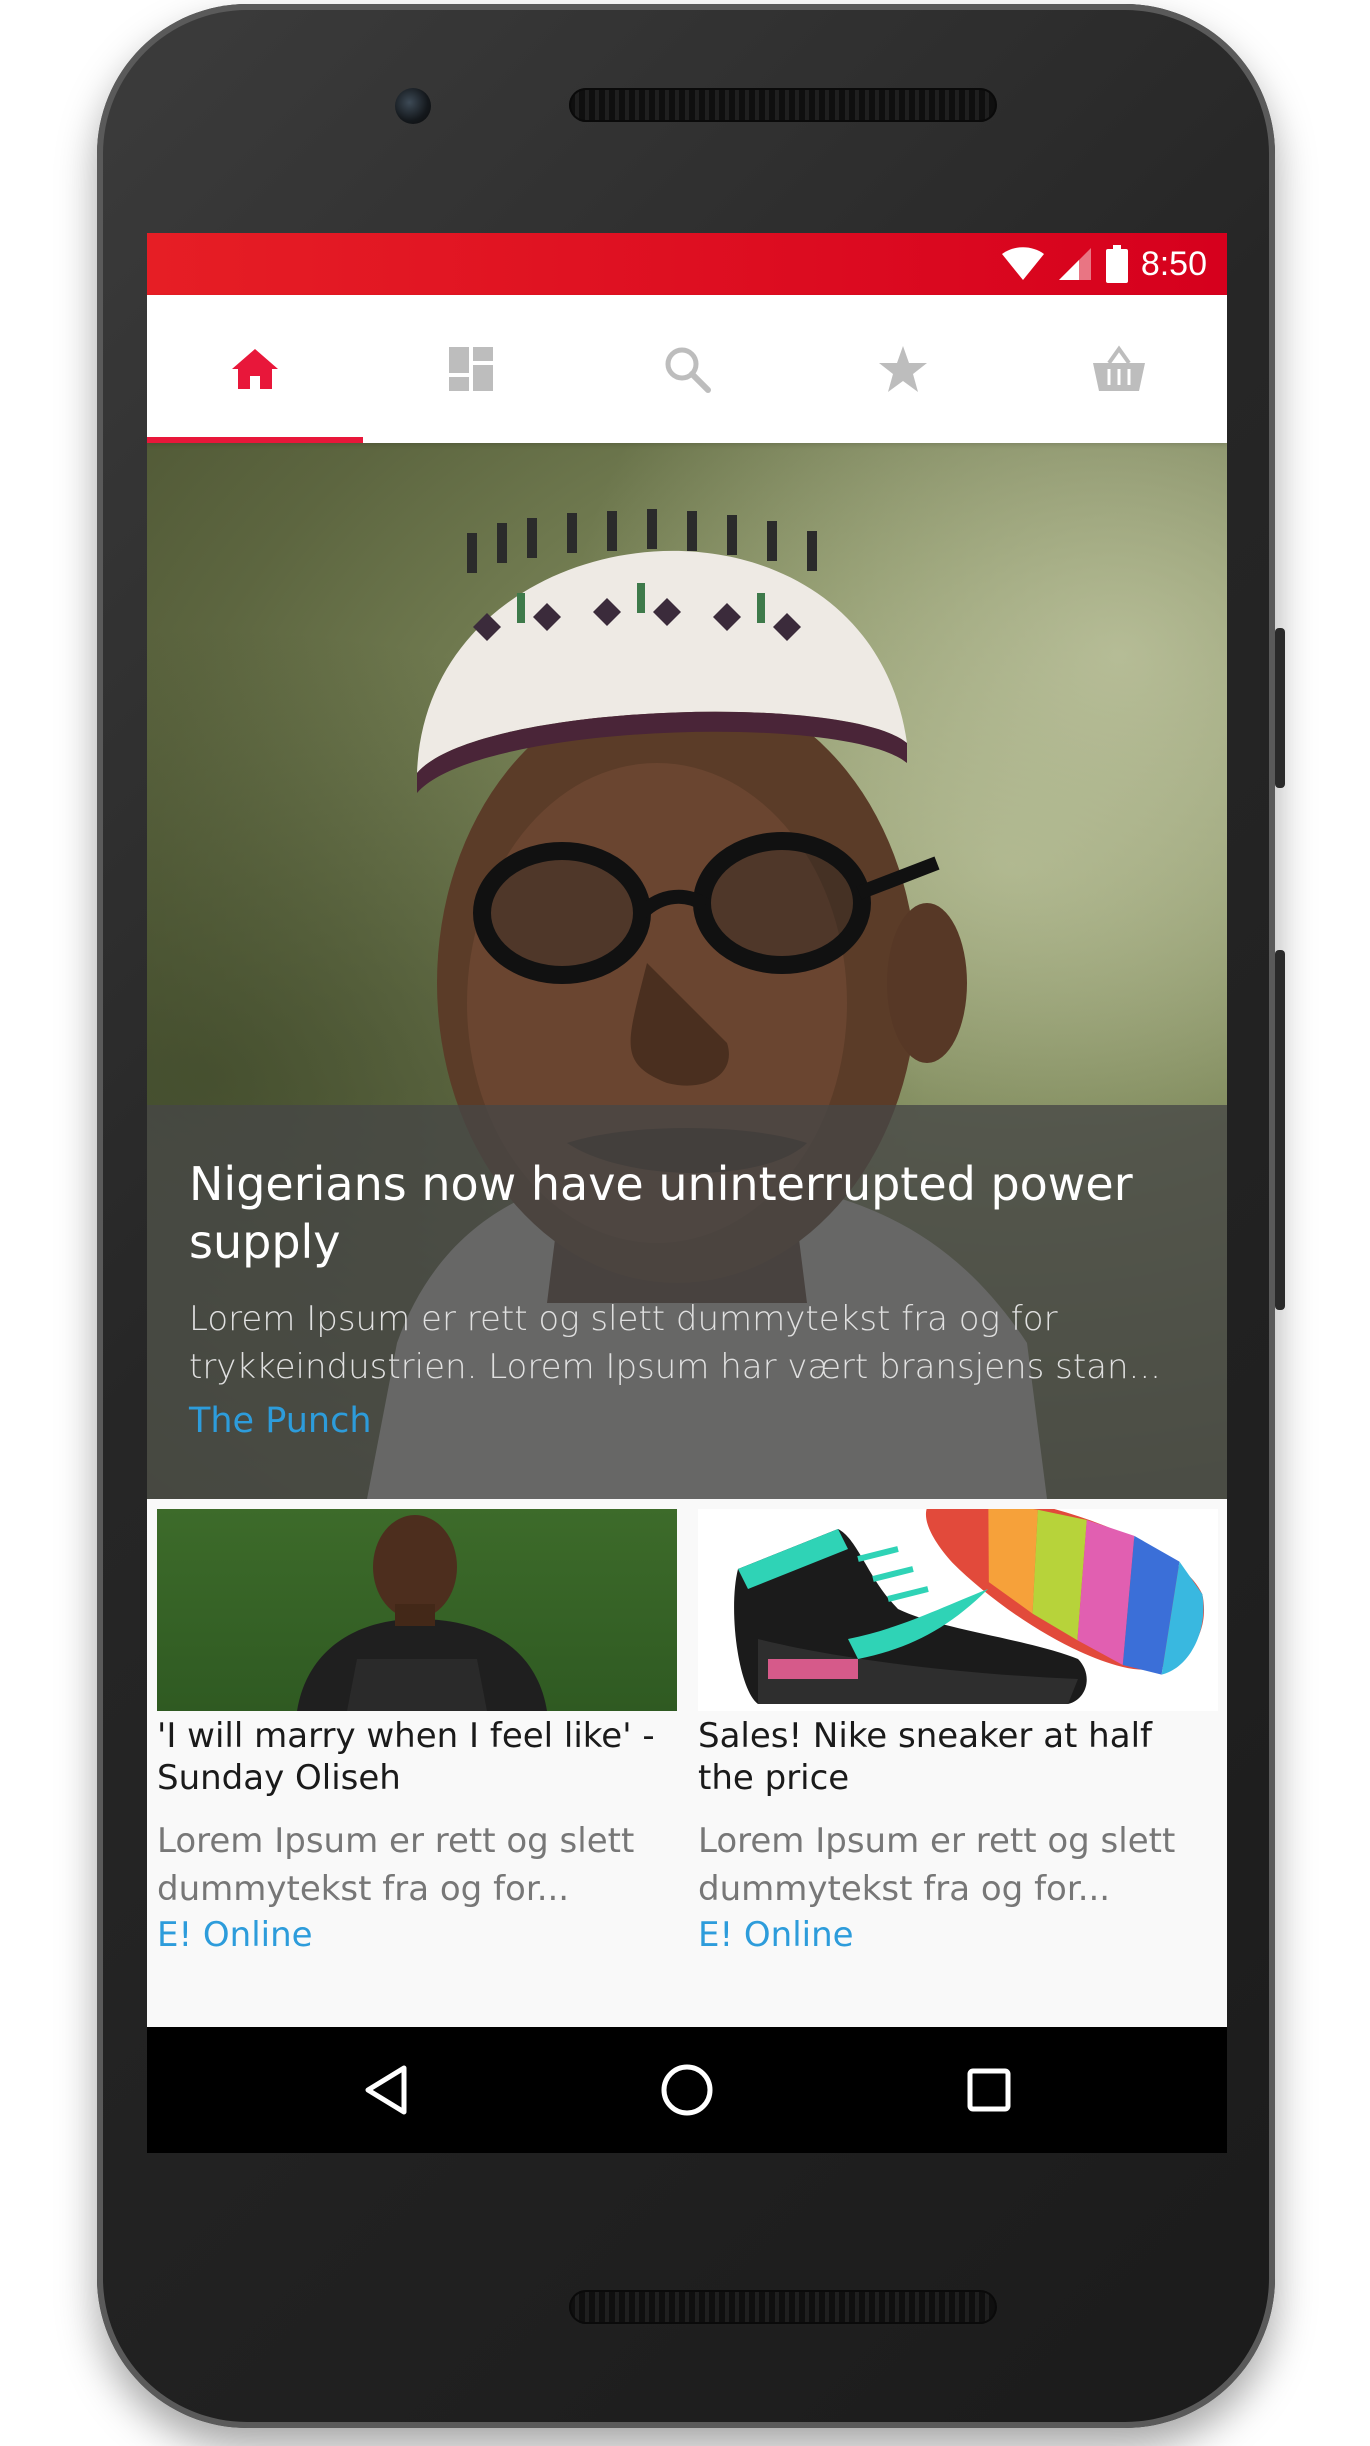  Describe the element at coordinates (1280, 1130) in the screenshot. I see `volume-button` at that location.